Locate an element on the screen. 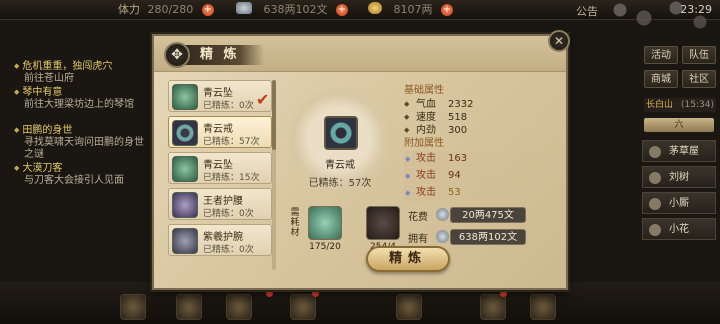 The image size is (720, 324). location-time: (15:34) is located at coordinates (697, 105).